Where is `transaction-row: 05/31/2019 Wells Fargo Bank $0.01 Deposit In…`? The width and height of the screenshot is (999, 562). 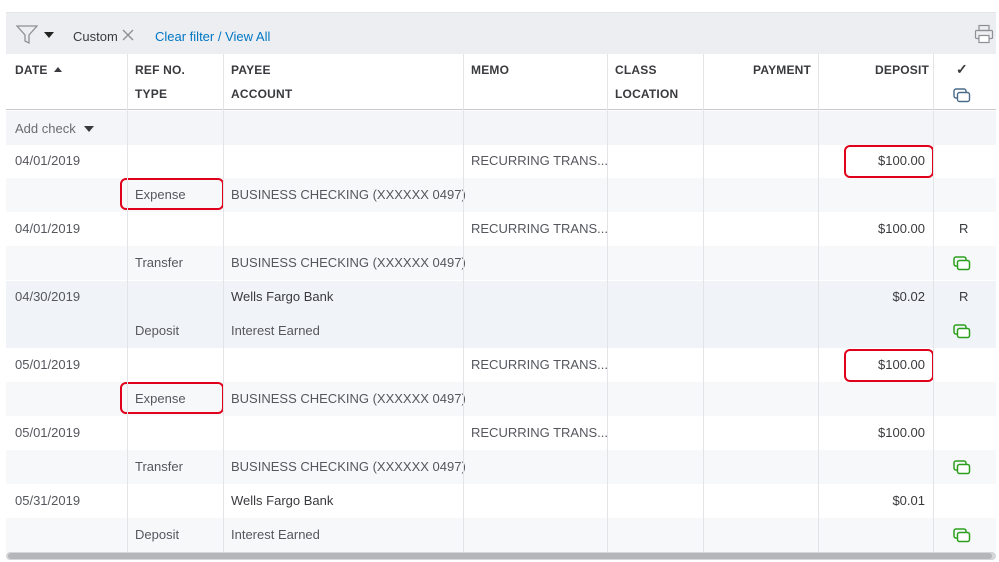
transaction-row: 05/31/2019 Wells Fargo Bank $0.01 Deposit In… is located at coordinates (501, 518).